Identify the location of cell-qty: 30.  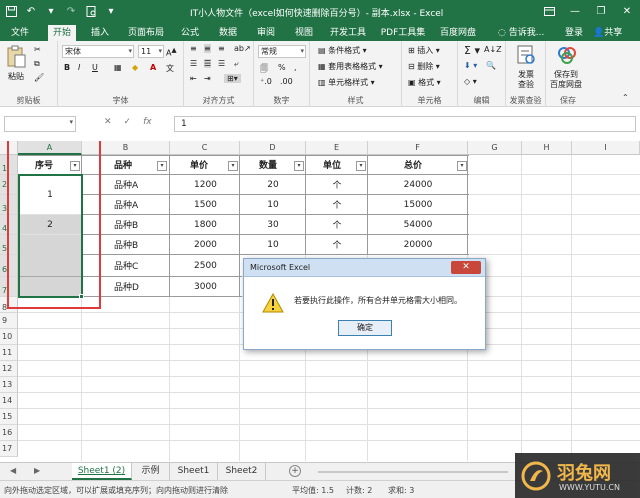
(273, 224).